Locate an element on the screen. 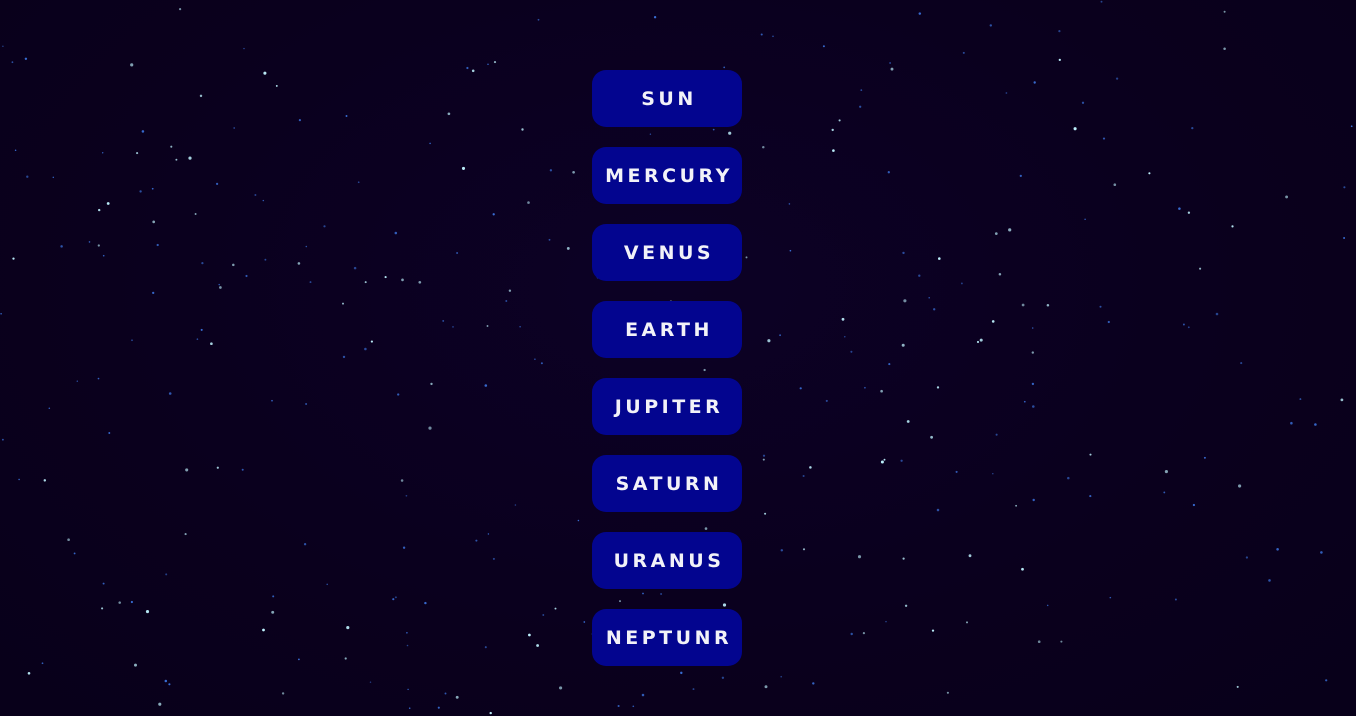 This screenshot has height=716, width=1356. planet-button-neptune: NEPTUNR is located at coordinates (667, 637).